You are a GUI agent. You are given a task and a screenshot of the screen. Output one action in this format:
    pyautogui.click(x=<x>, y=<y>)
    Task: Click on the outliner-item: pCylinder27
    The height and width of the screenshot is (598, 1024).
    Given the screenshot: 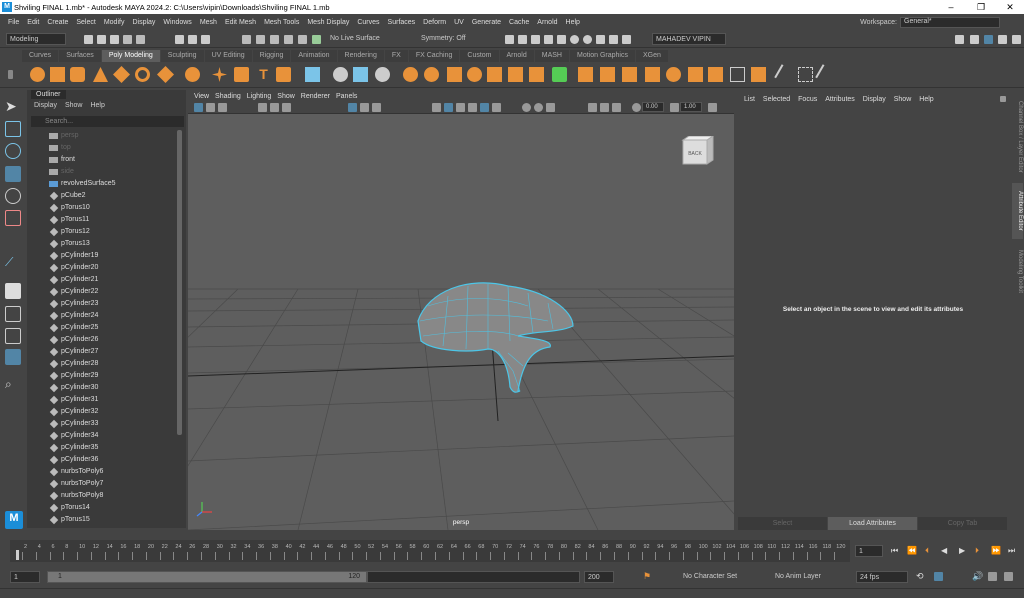 What is the action you would take?
    pyautogui.click(x=102, y=352)
    